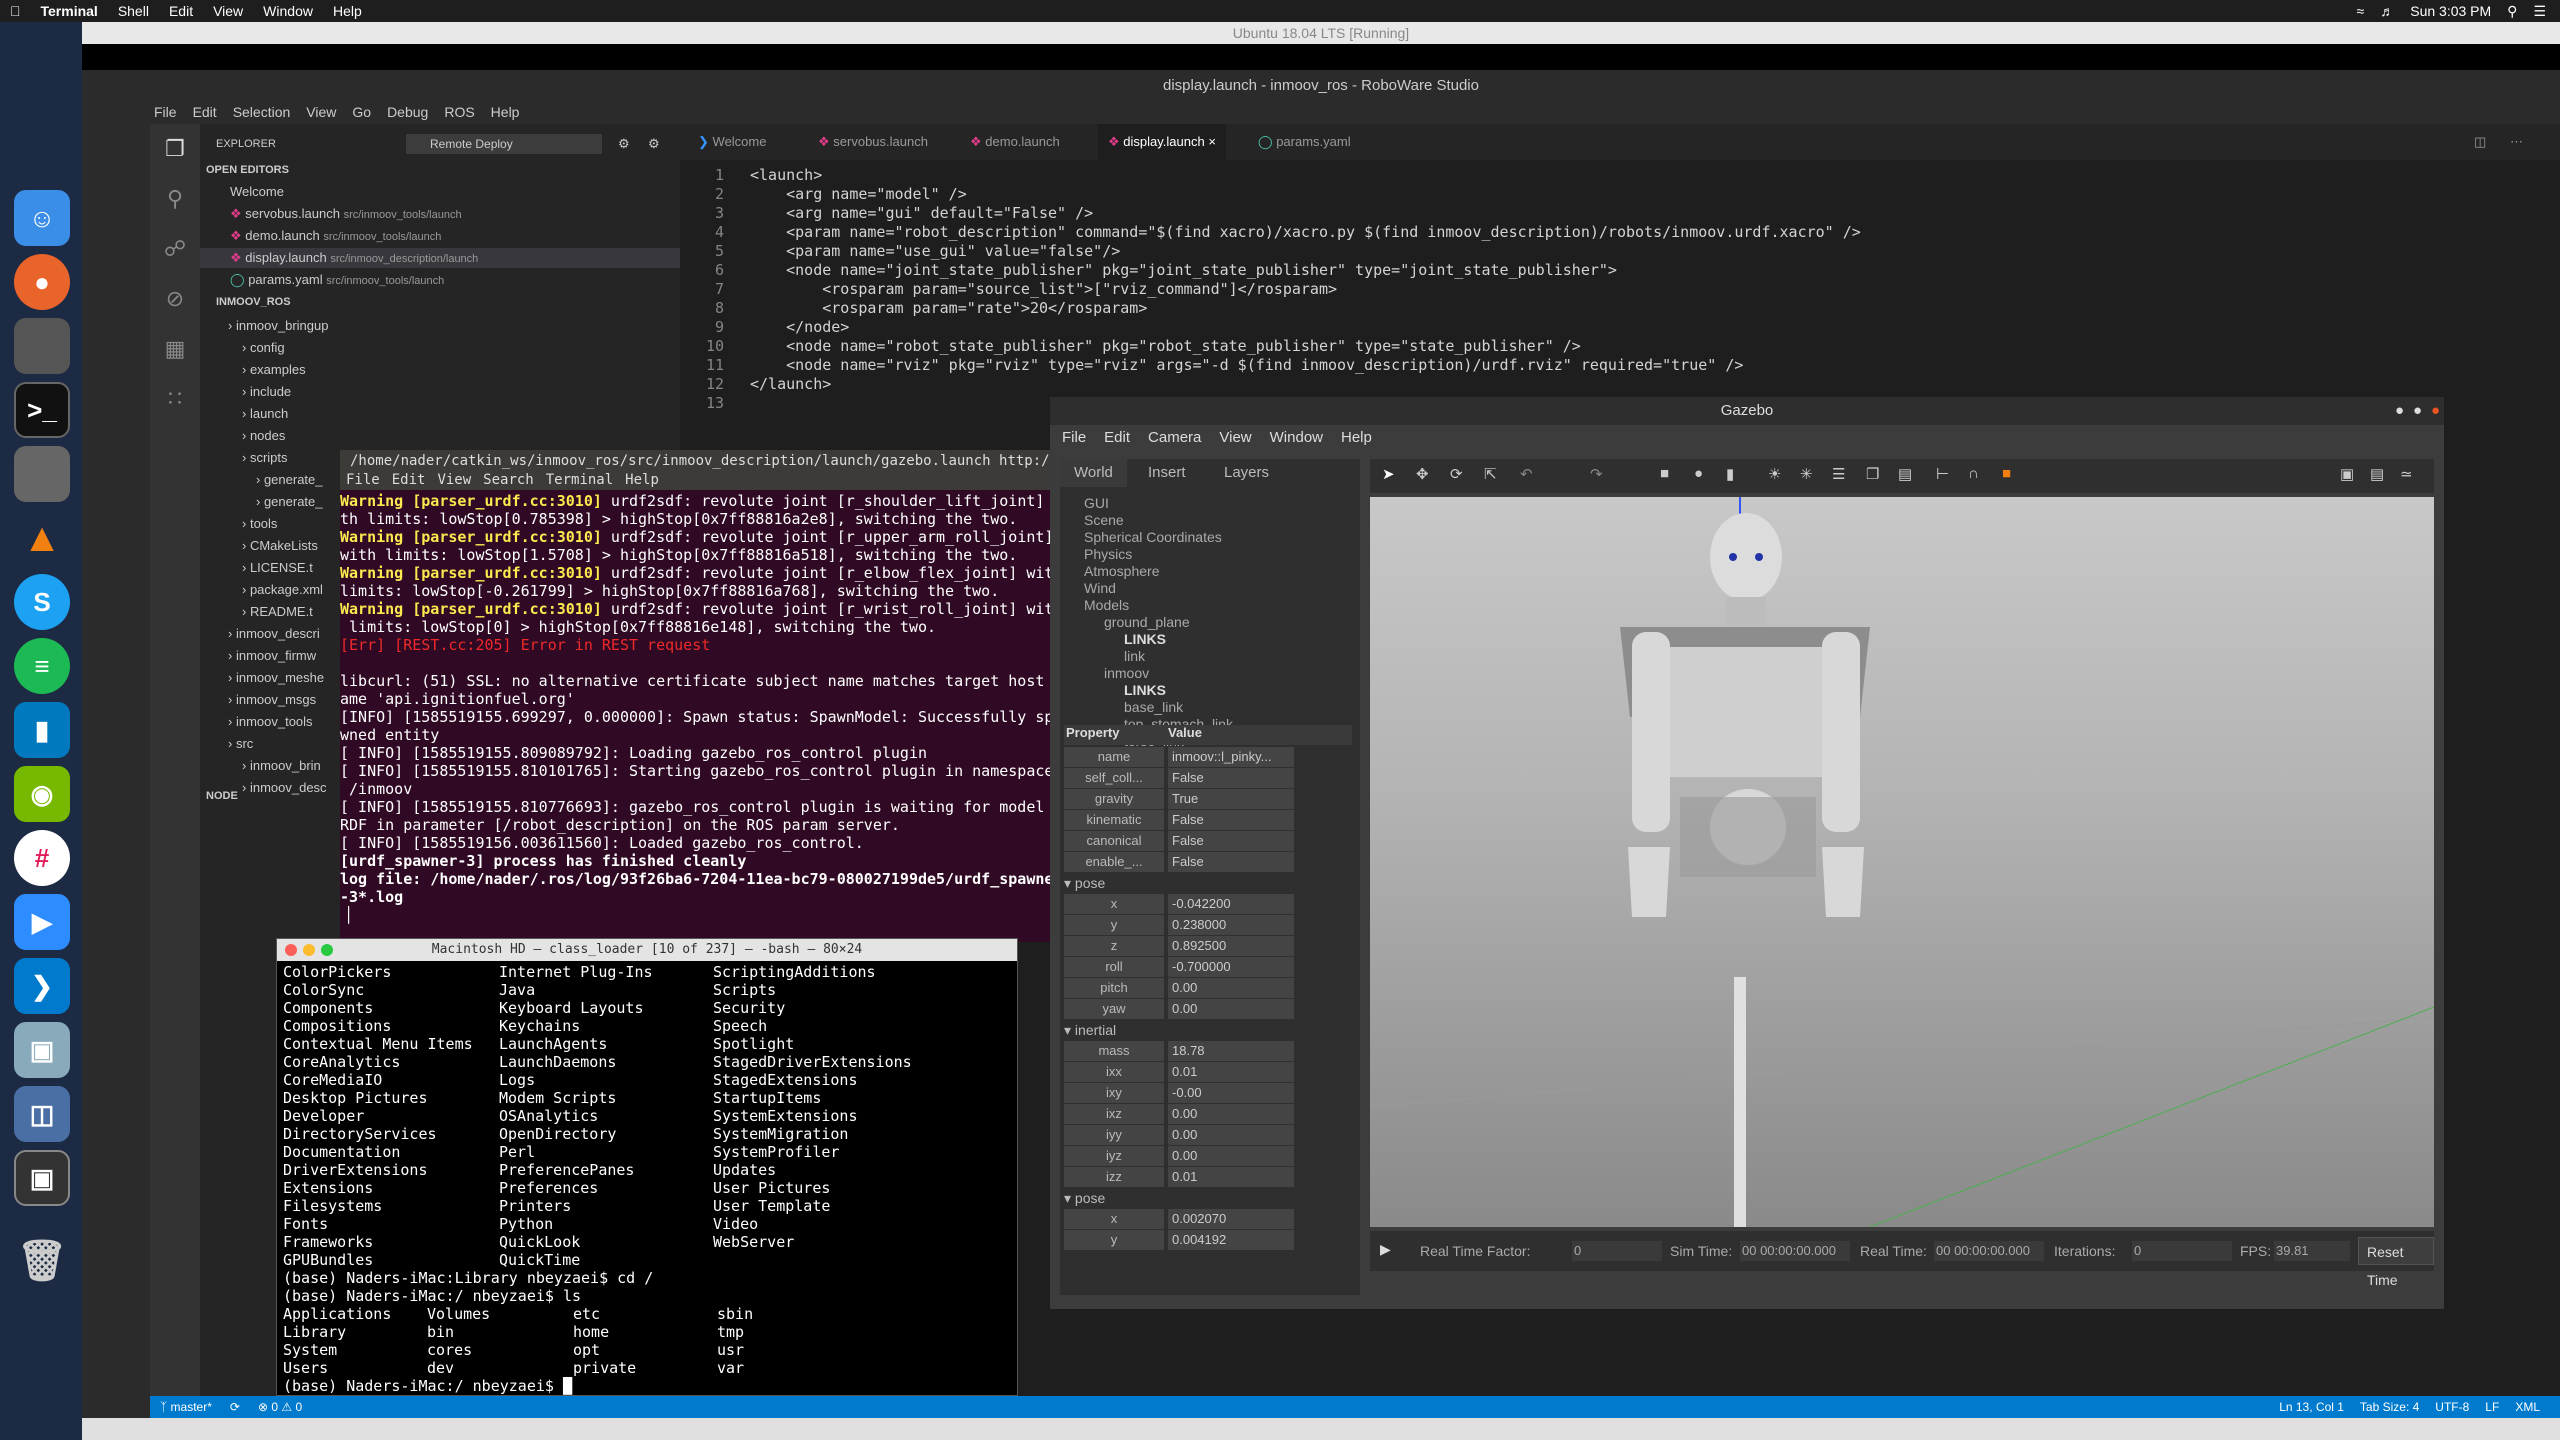 The width and height of the screenshot is (2560, 1440). I want to click on tree-item: › package.xml, so click(282, 590).